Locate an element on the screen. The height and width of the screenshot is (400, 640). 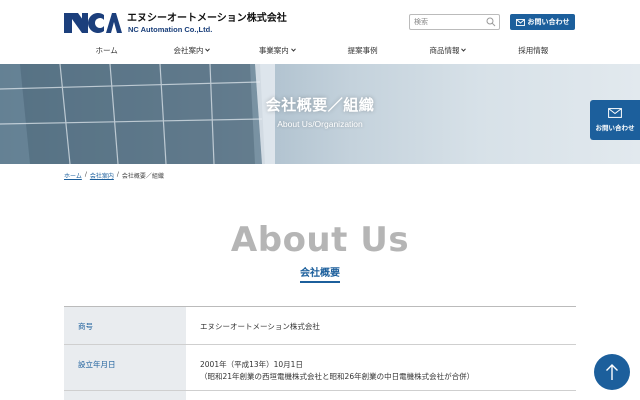
nav-item-products: 商品情報 is located at coordinates (447, 50).